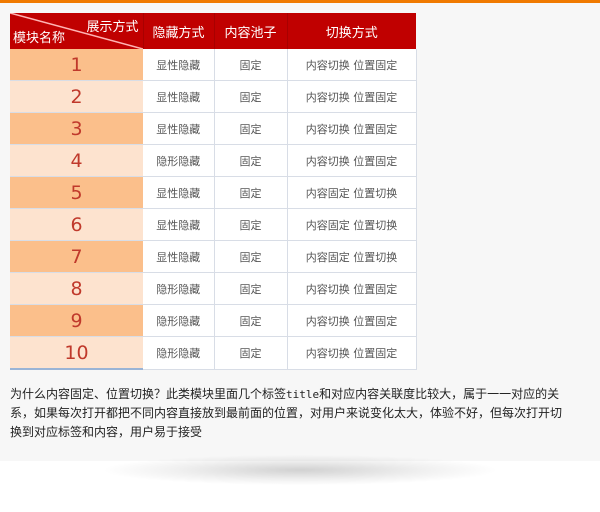 This screenshot has width=600, height=512. Describe the element at coordinates (251, 31) in the screenshot. I see `column-header-content-pool: 内容池子` at that location.